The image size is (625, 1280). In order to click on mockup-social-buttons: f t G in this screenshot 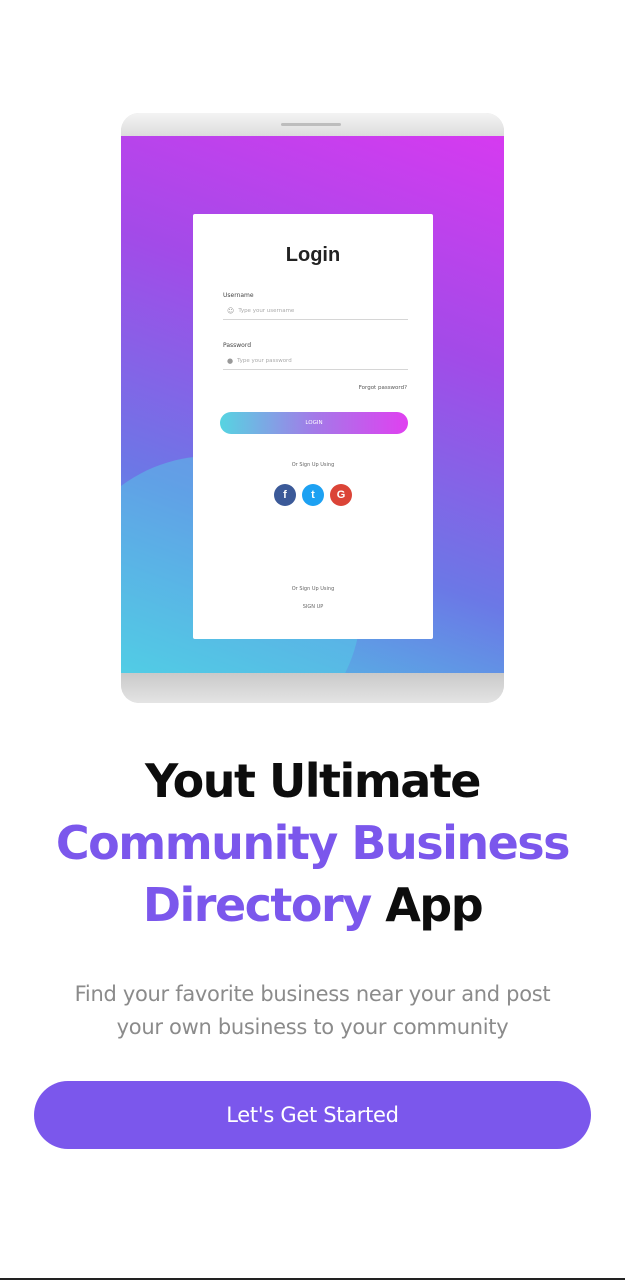, I will do `click(313, 495)`.